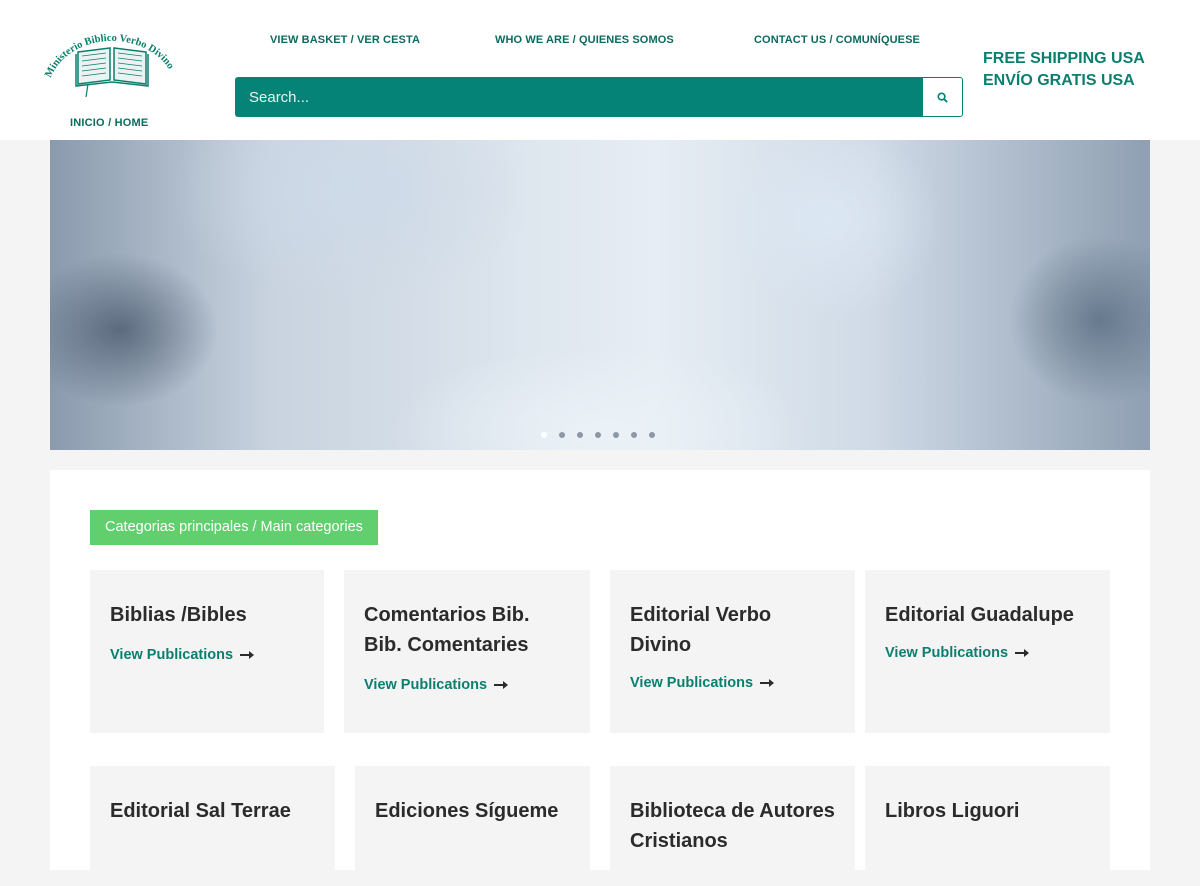 The image size is (1200, 886). I want to click on shipping-line-es: ENVÍO GRATIS USA, so click(1059, 80).